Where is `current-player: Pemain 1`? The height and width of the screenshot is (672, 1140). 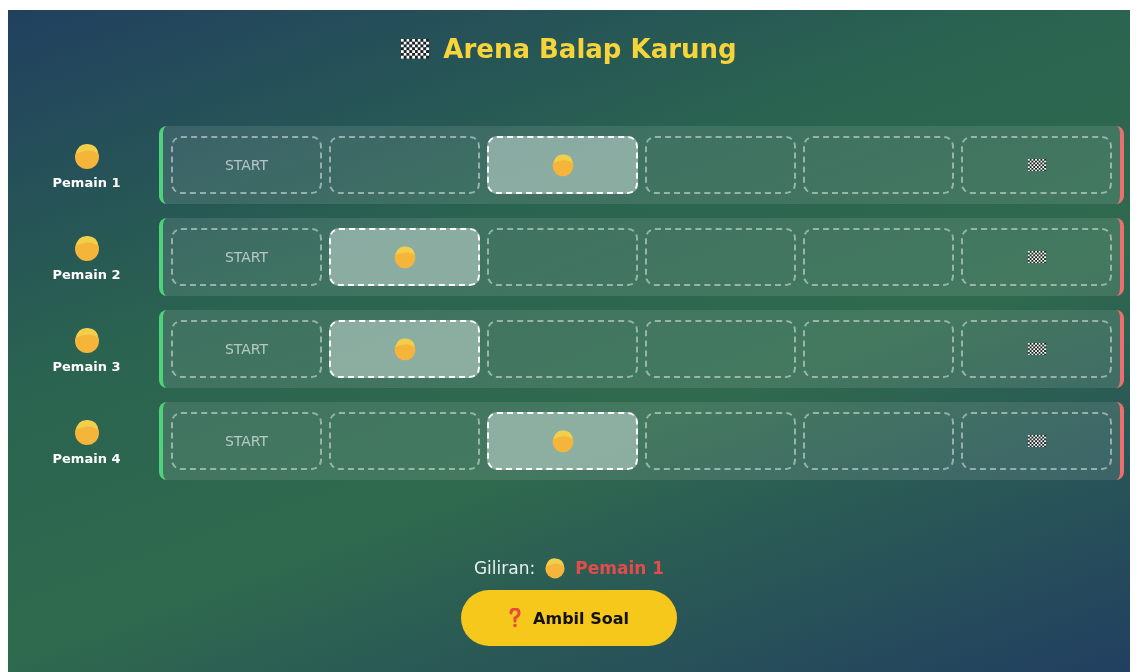 current-player: Pemain 1 is located at coordinates (620, 568).